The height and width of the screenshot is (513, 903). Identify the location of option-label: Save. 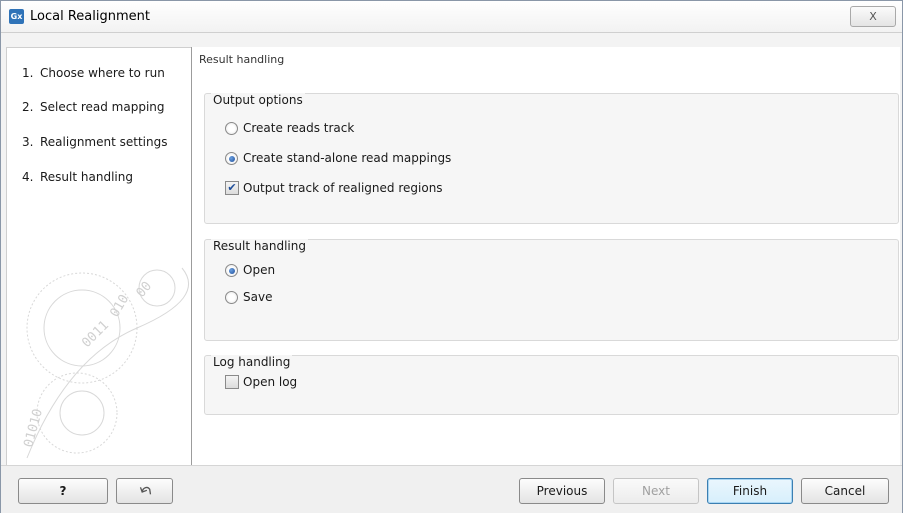
(258, 297).